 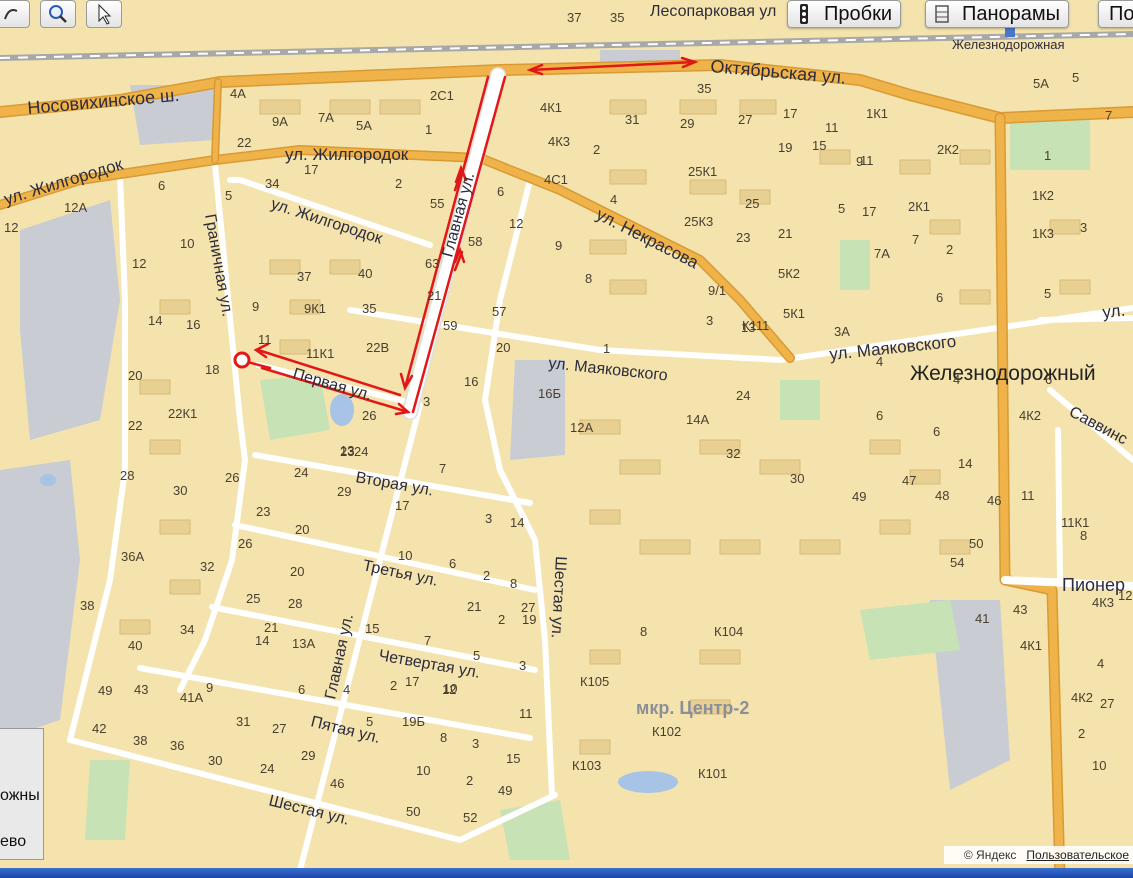 What do you see at coordinates (450, 325) in the screenshot?
I see `house-number: 59` at bounding box center [450, 325].